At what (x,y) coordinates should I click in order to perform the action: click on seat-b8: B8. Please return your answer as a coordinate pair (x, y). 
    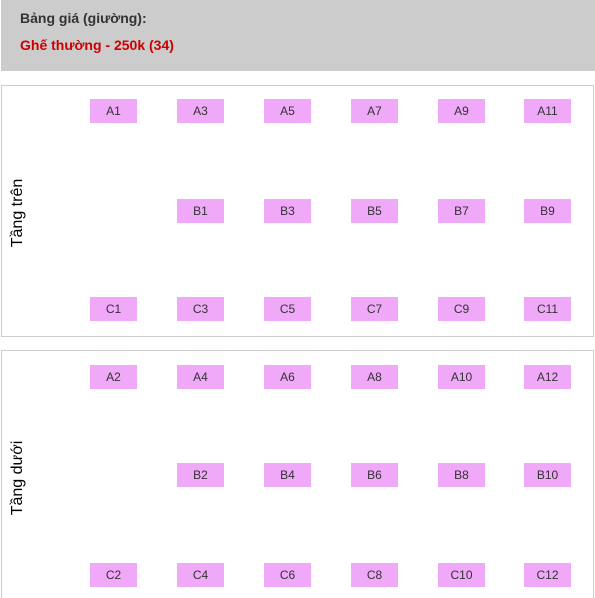
    Looking at the image, I should click on (461, 475).